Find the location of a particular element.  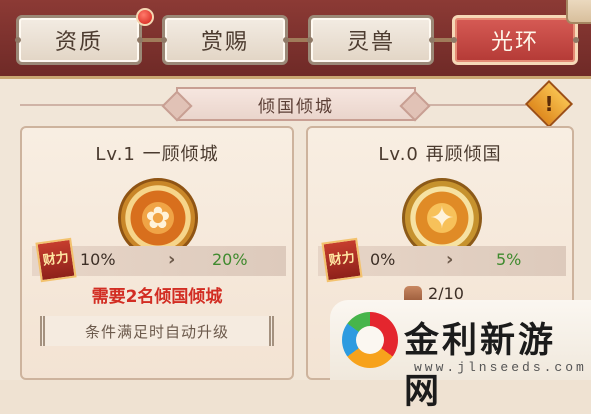

tab-label: 赏赐 is located at coordinates (224, 42).